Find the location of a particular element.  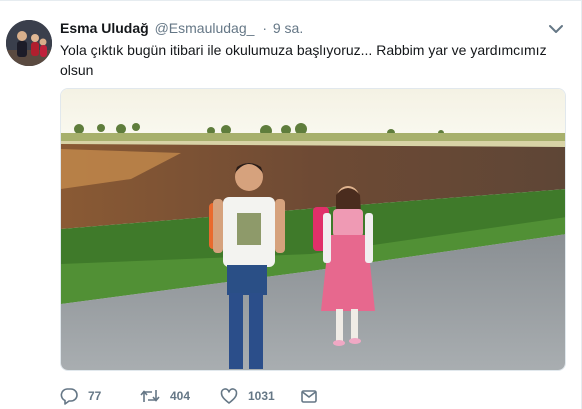

envelope-icon is located at coordinates (309, 396).